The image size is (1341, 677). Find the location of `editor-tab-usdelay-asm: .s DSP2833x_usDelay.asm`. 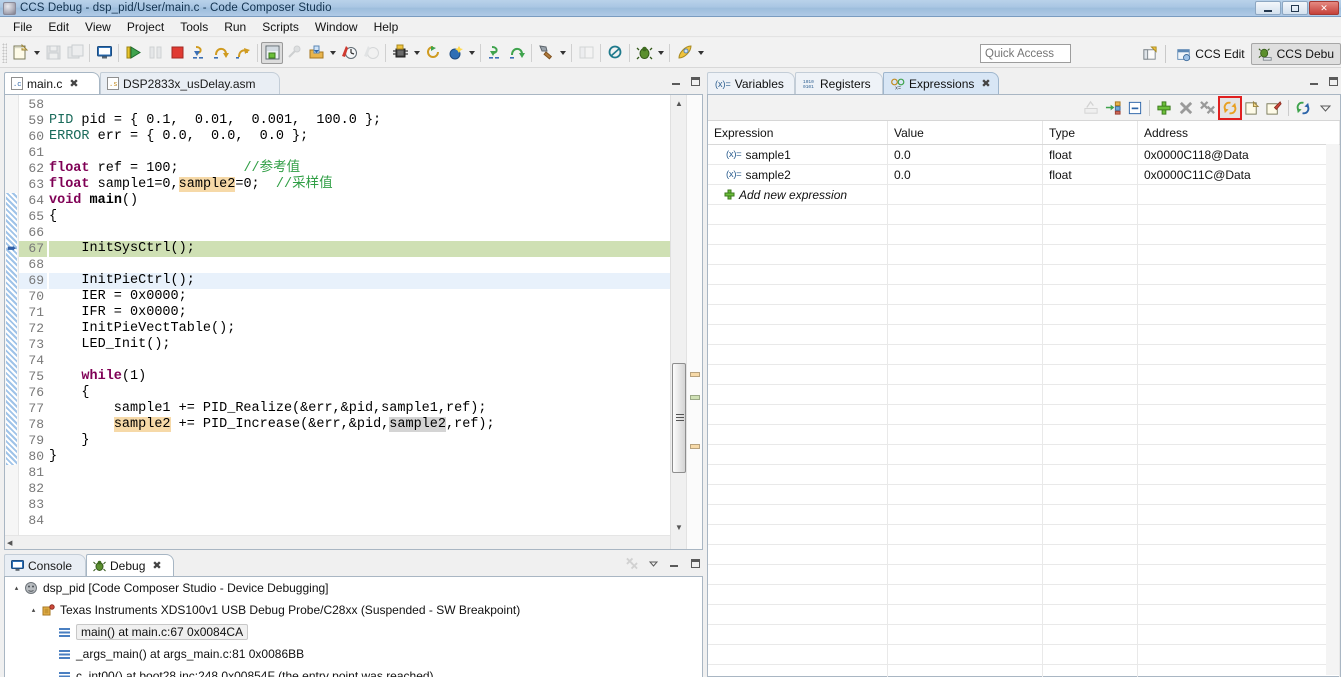

editor-tab-usdelay-asm: .s DSP2833x_usDelay.asm is located at coordinates (190, 83).